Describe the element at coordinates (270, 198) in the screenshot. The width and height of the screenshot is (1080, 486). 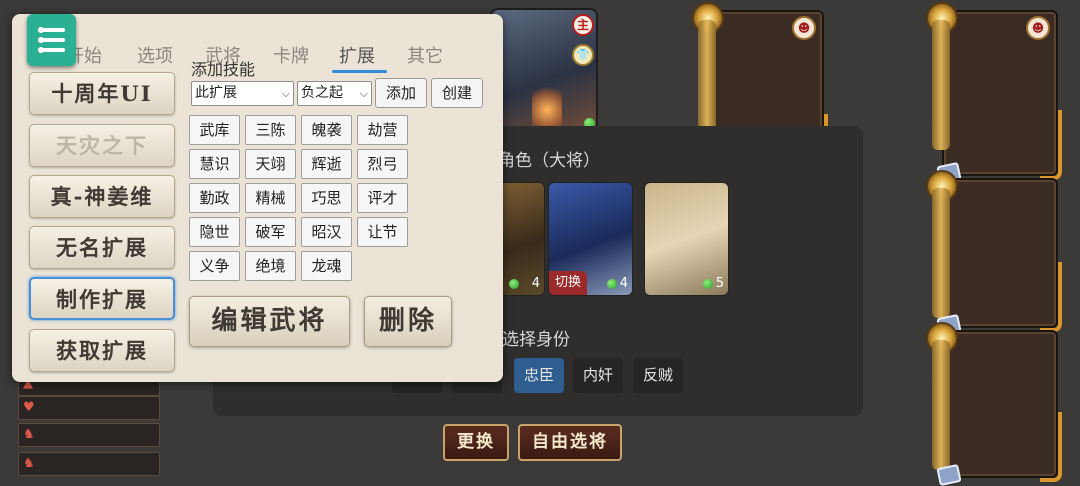
I see `skill-button: 精械` at that location.